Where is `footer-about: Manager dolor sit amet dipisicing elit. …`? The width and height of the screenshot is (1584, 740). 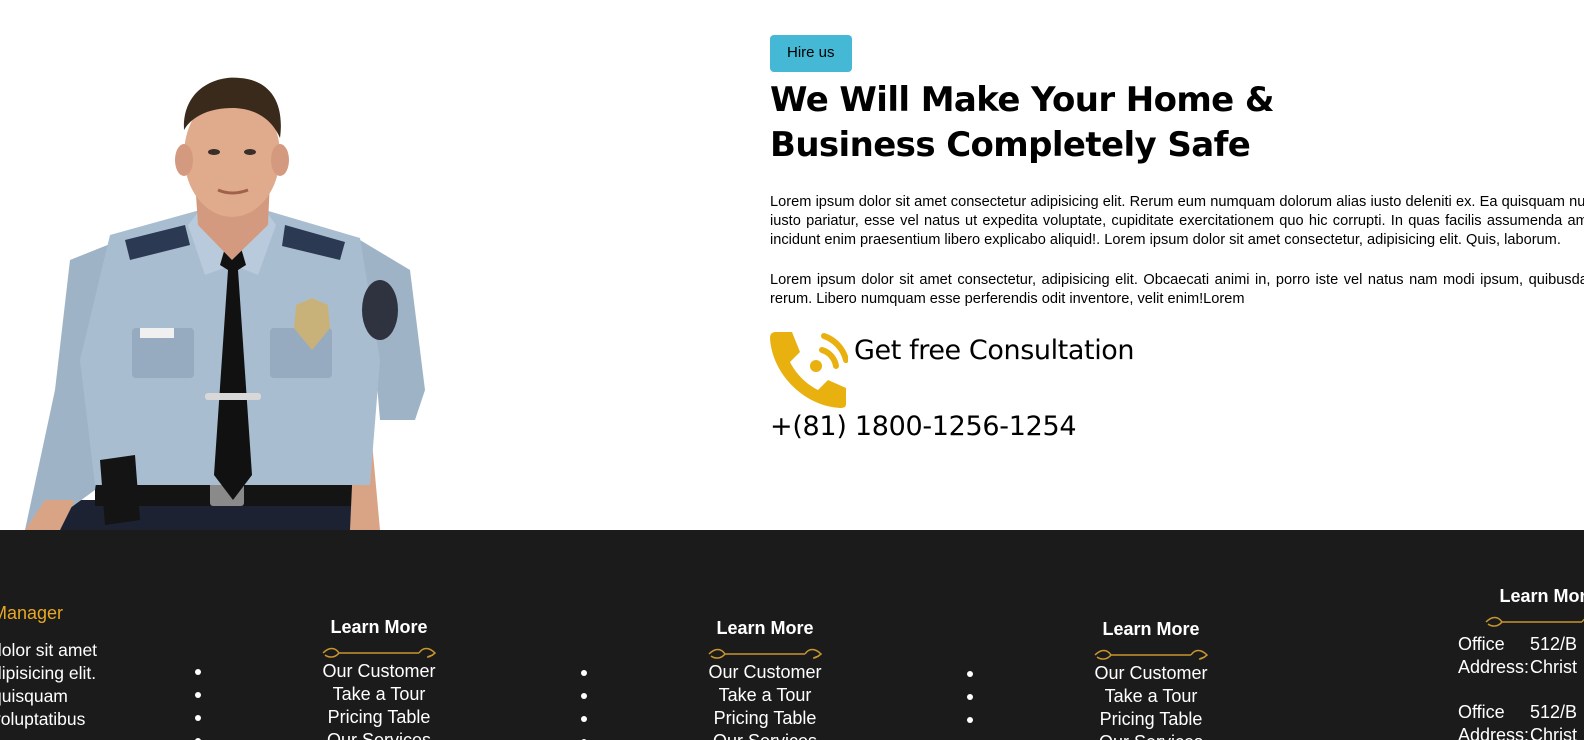 footer-about: Manager dolor sit amet dipisicing elit. … is located at coordinates (61, 666).